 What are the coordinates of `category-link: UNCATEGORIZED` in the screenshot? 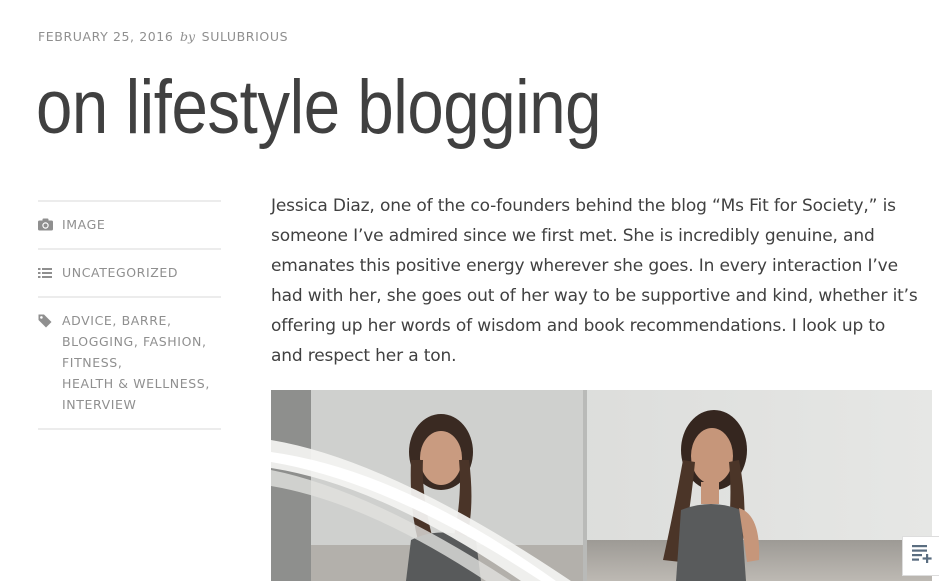 It's located at (120, 272).